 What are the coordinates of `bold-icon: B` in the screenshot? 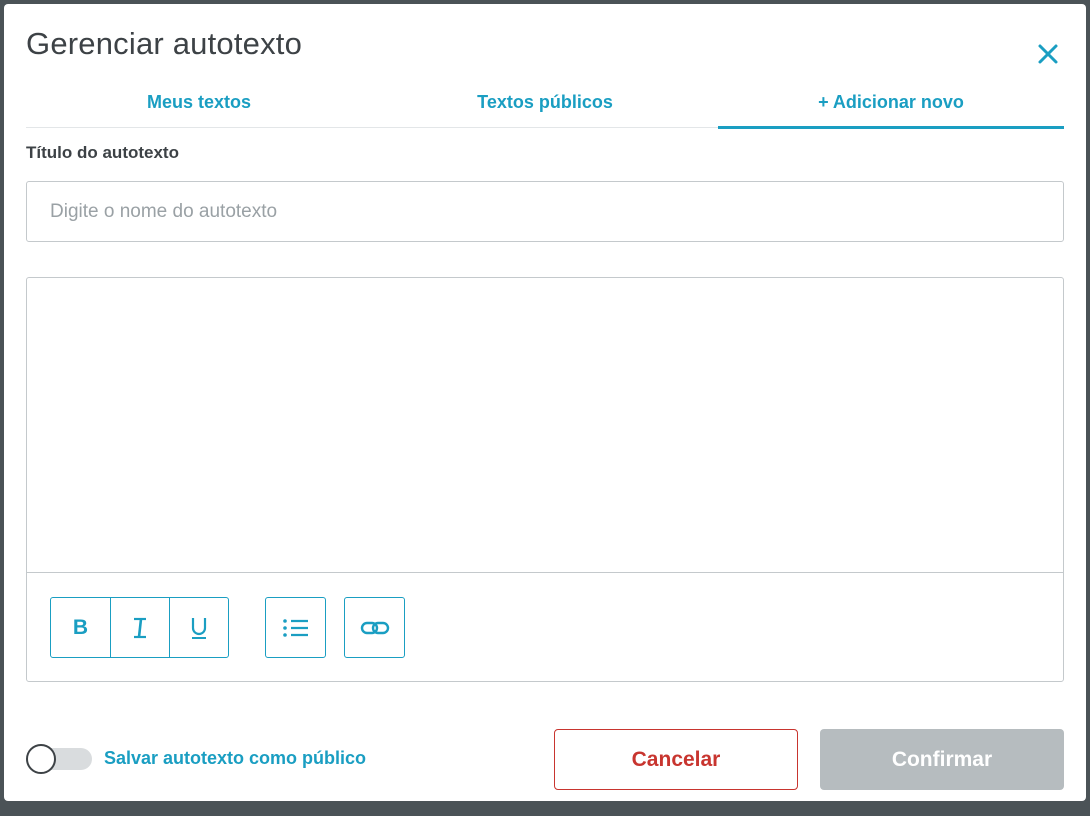 It's located at (80, 627).